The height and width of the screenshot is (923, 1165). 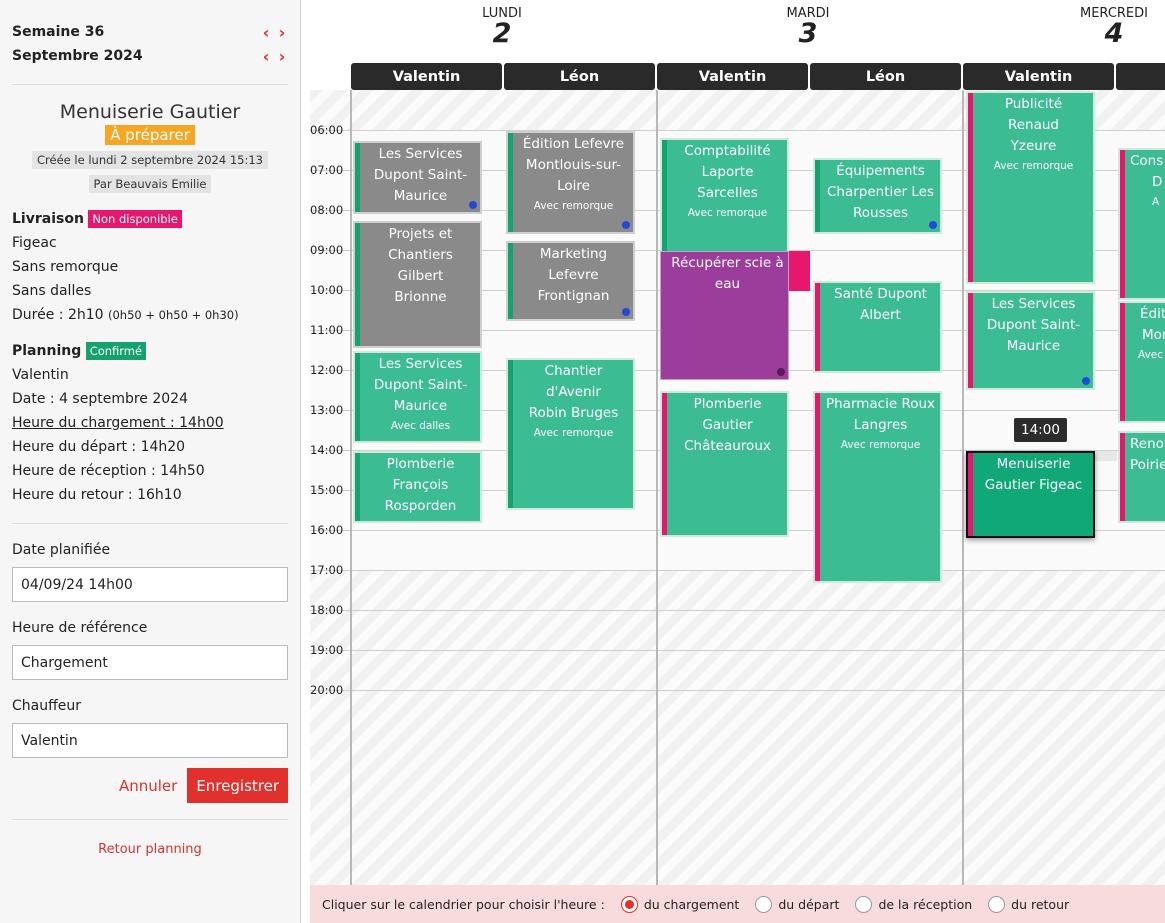 I want to click on livraison-duree: Durée : 2h10, so click(x=58, y=315).